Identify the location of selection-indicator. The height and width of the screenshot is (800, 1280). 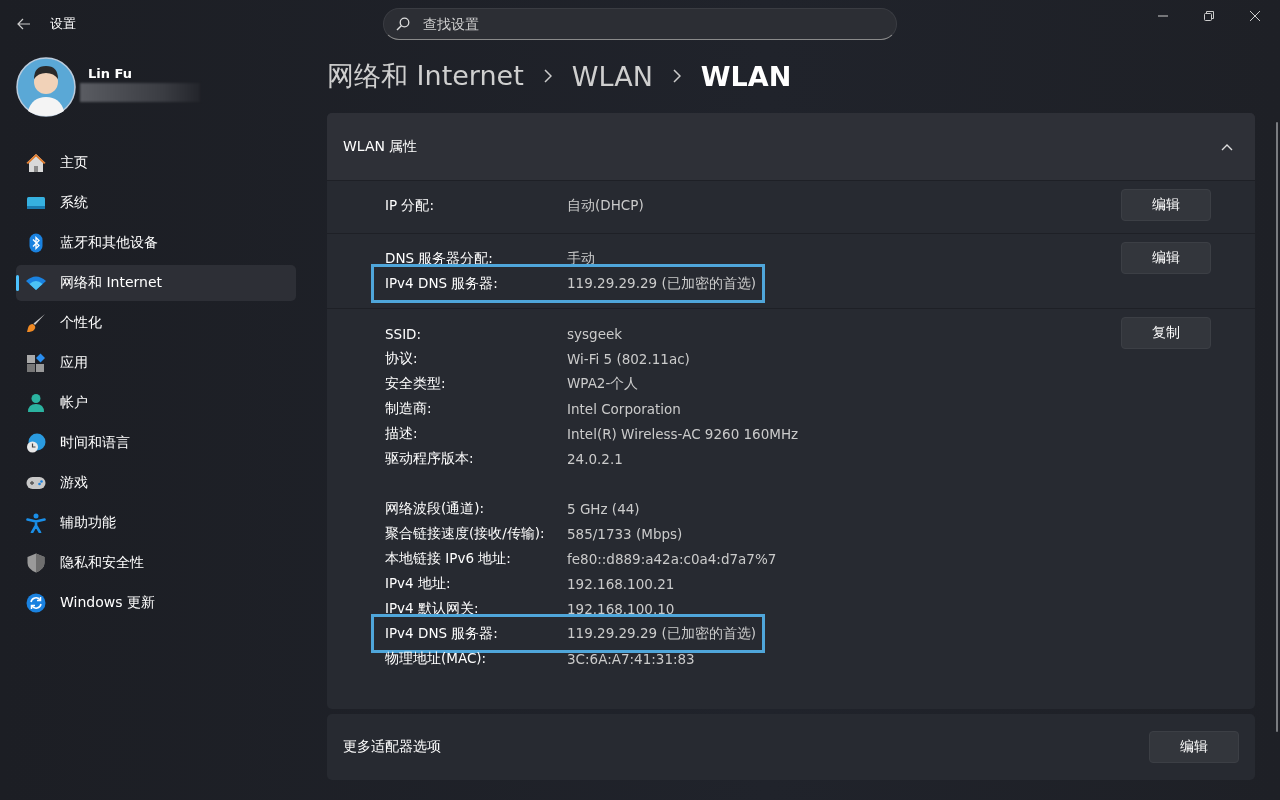
(17, 283).